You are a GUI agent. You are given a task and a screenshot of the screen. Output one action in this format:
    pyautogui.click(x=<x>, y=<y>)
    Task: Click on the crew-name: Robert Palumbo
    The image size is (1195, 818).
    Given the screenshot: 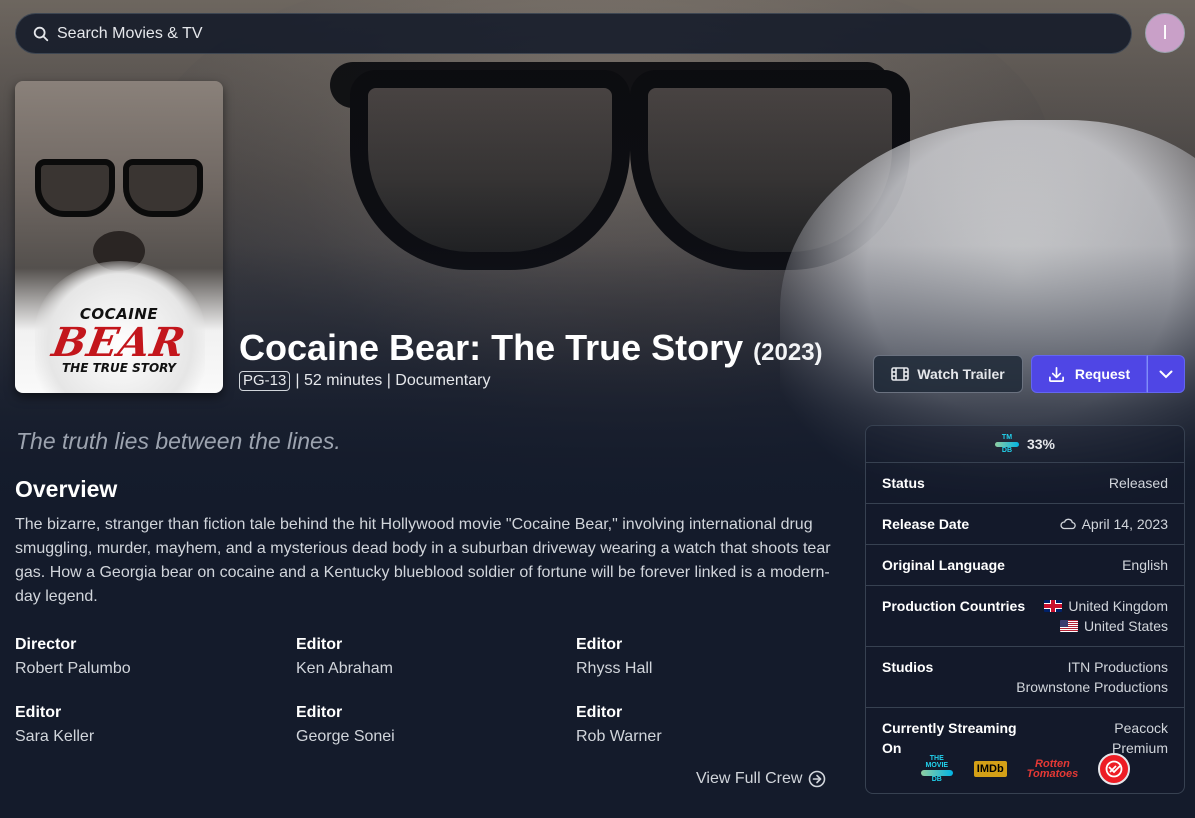 What is the action you would take?
    pyautogui.click(x=155, y=669)
    